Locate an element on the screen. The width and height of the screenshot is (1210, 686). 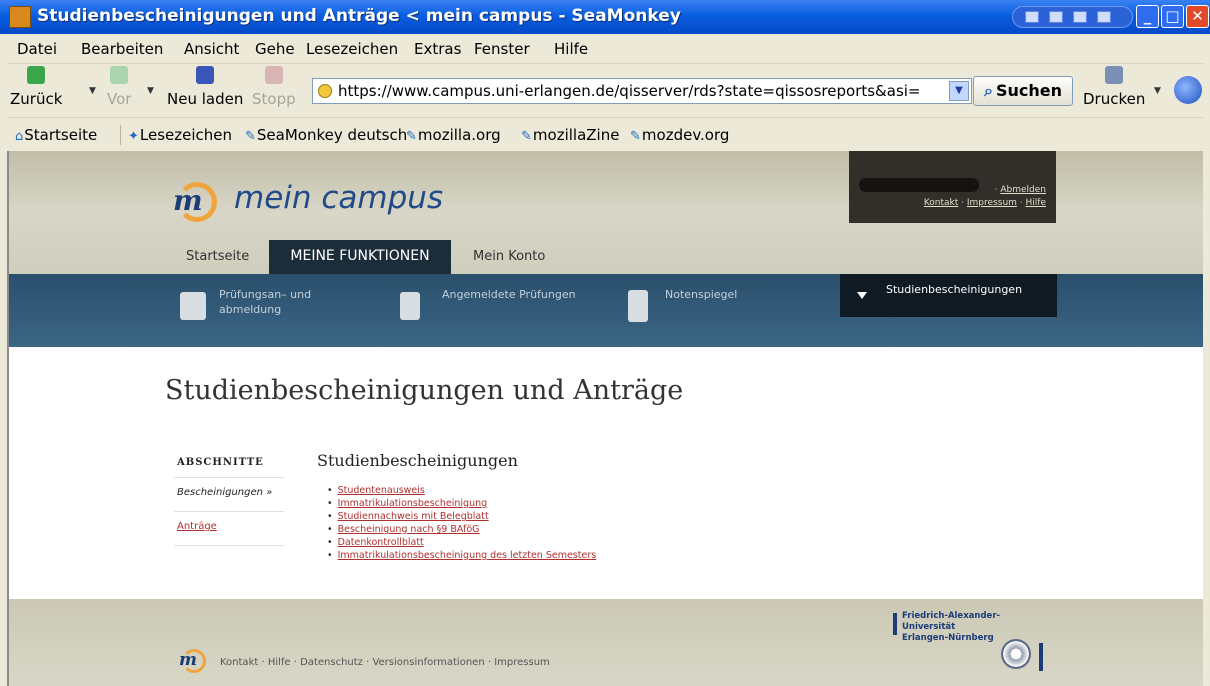
subnav-registered-exams: Angemeldete Prüfungen is located at coordinates (509, 294).